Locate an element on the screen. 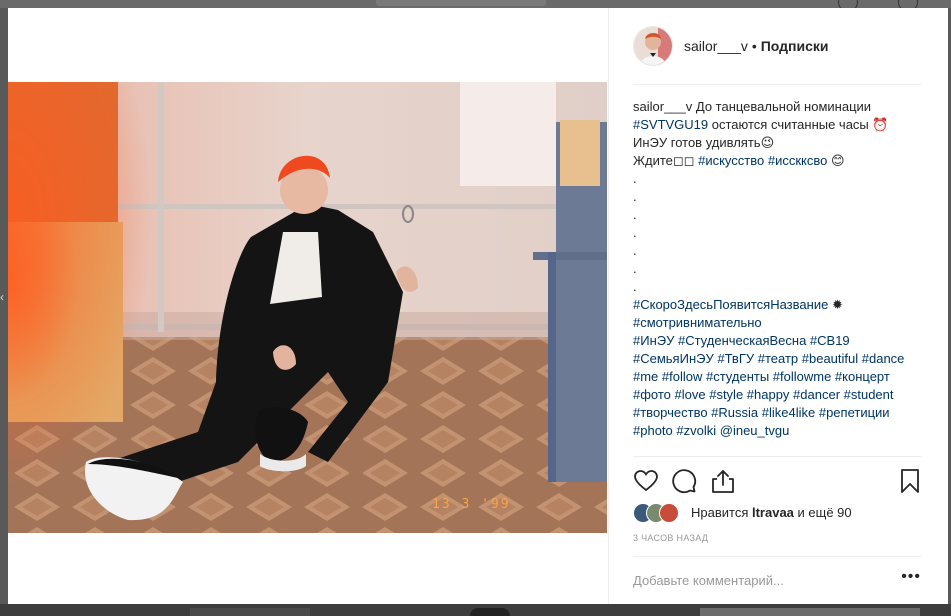 The width and height of the screenshot is (951, 616). caption-line: sailor___v До танцевальной номинации is located at coordinates (778, 107).